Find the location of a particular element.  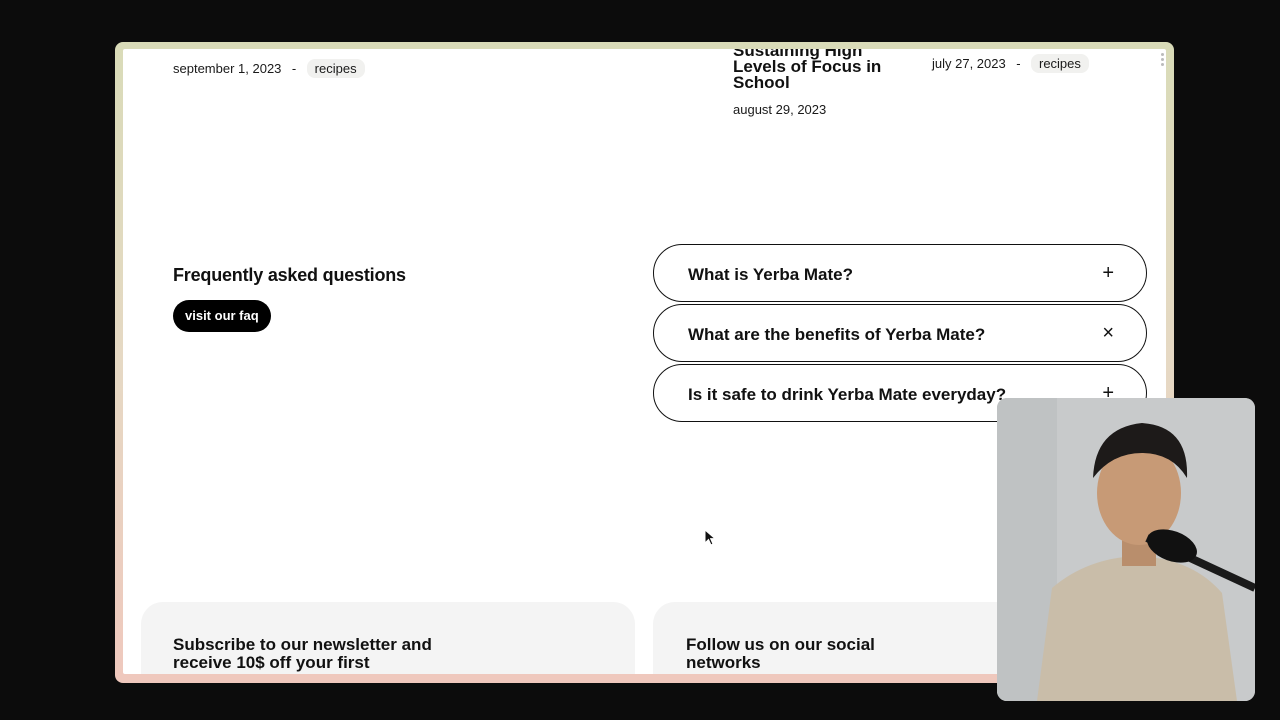

presenter-image is located at coordinates (1126, 549).